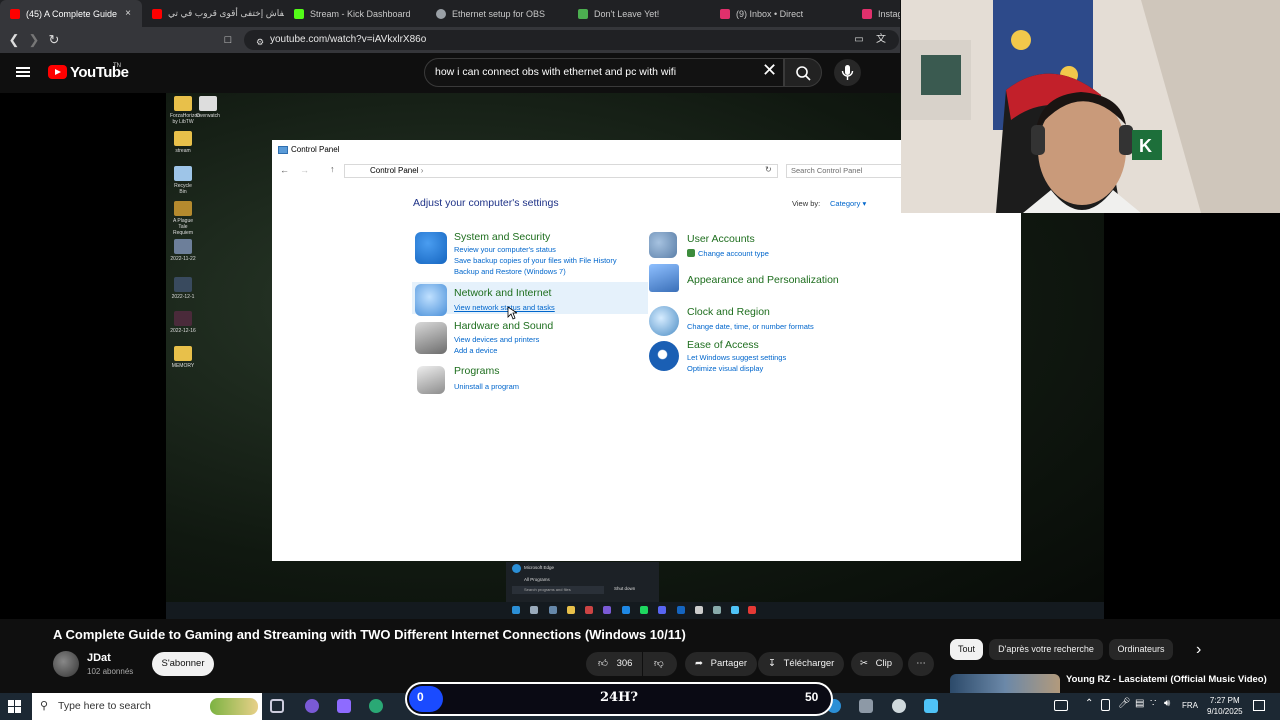  What do you see at coordinates (876, 13) in the screenshot?
I see `tab-instagram: Instag` at bounding box center [876, 13].